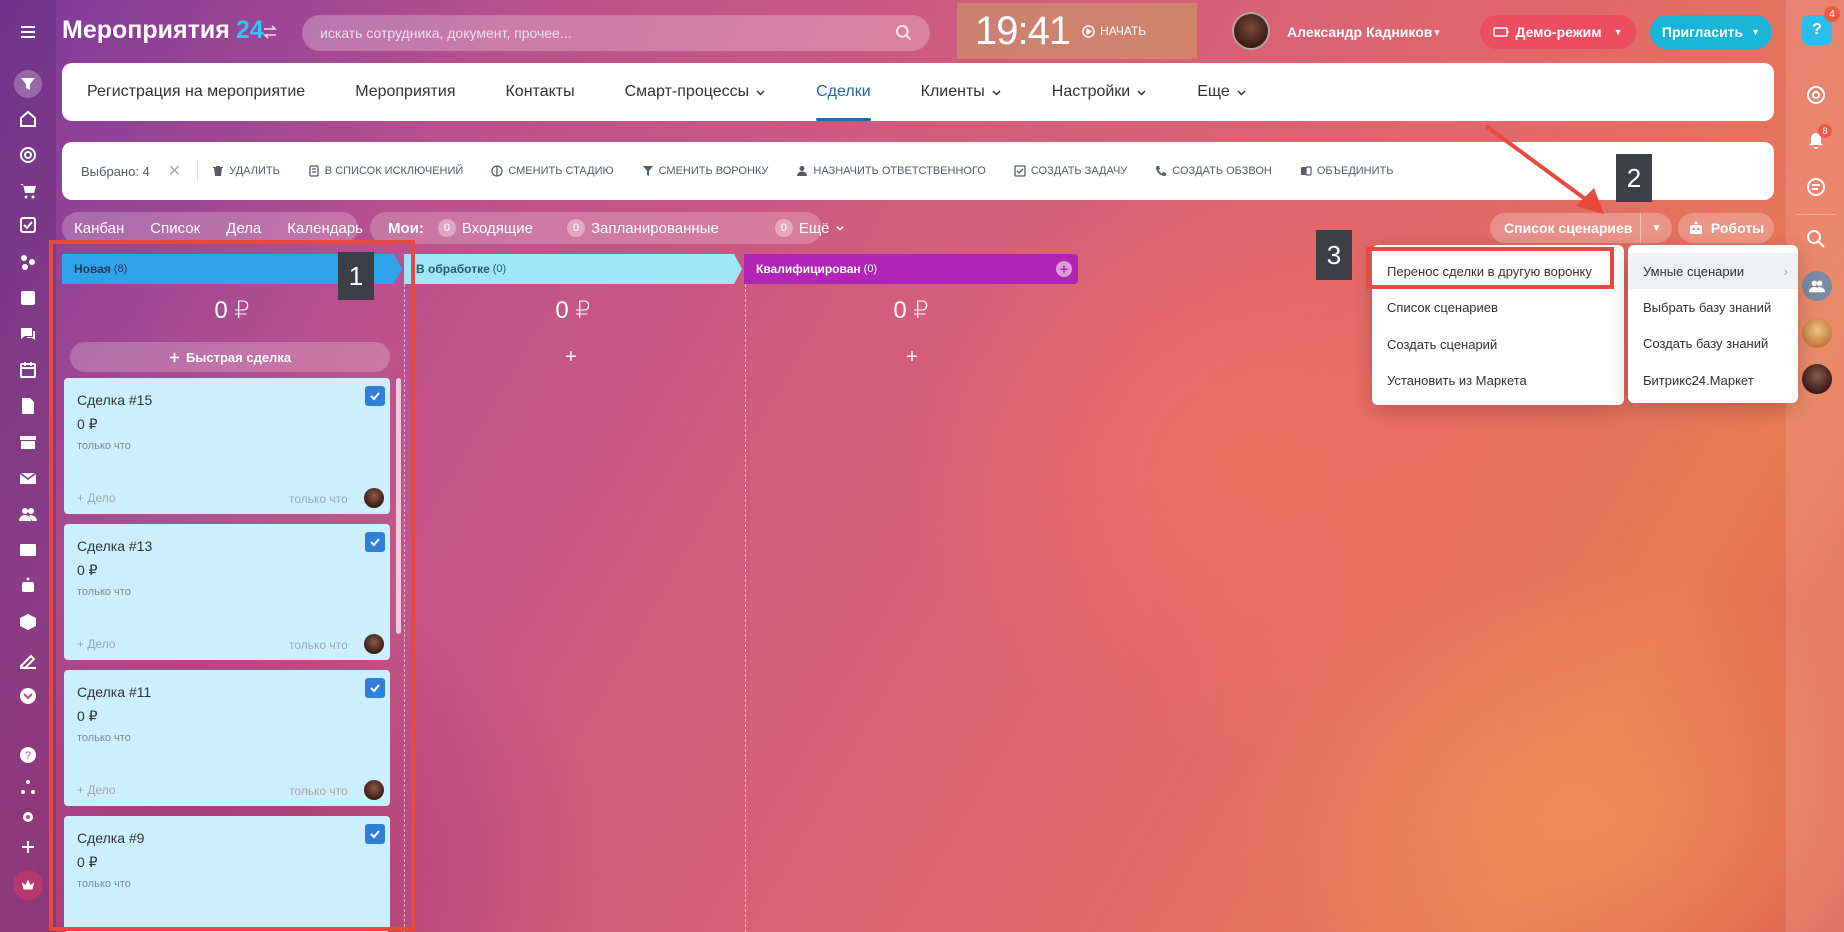 The height and width of the screenshot is (932, 1844). I want to click on funnel-icon, so click(647, 171).